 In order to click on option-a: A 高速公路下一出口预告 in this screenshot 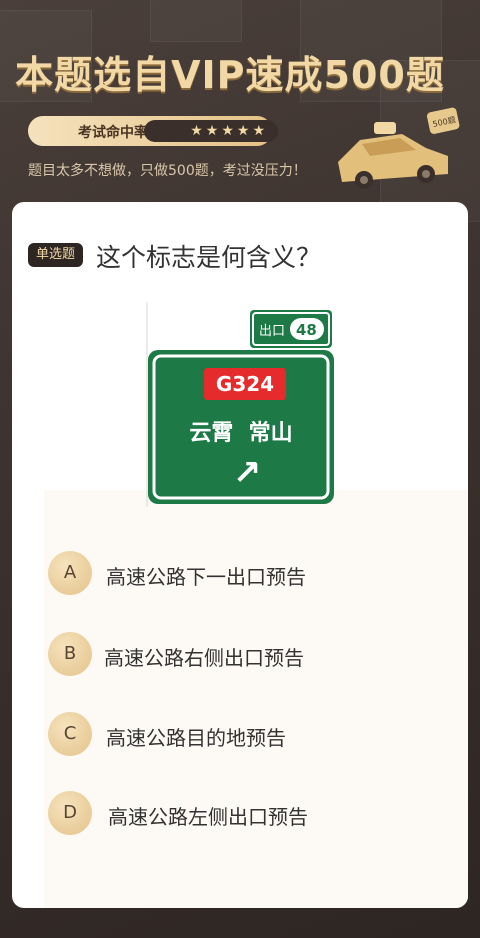, I will do `click(248, 574)`.